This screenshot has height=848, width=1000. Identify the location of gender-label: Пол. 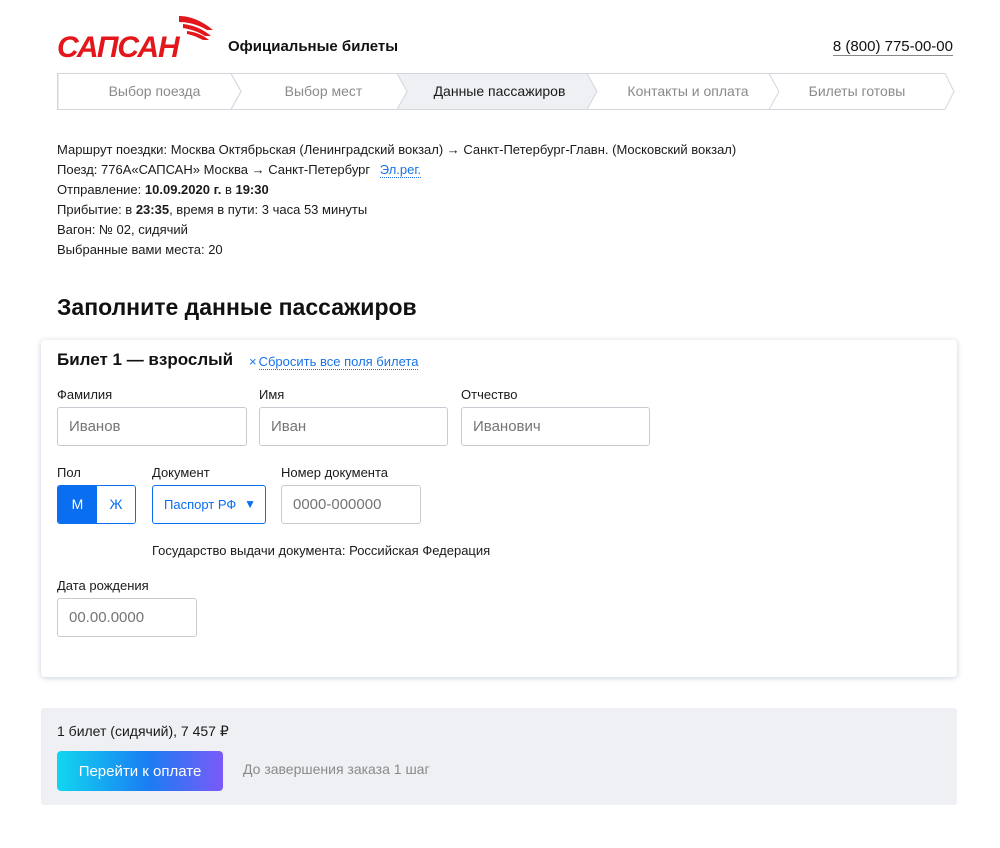
(69, 472).